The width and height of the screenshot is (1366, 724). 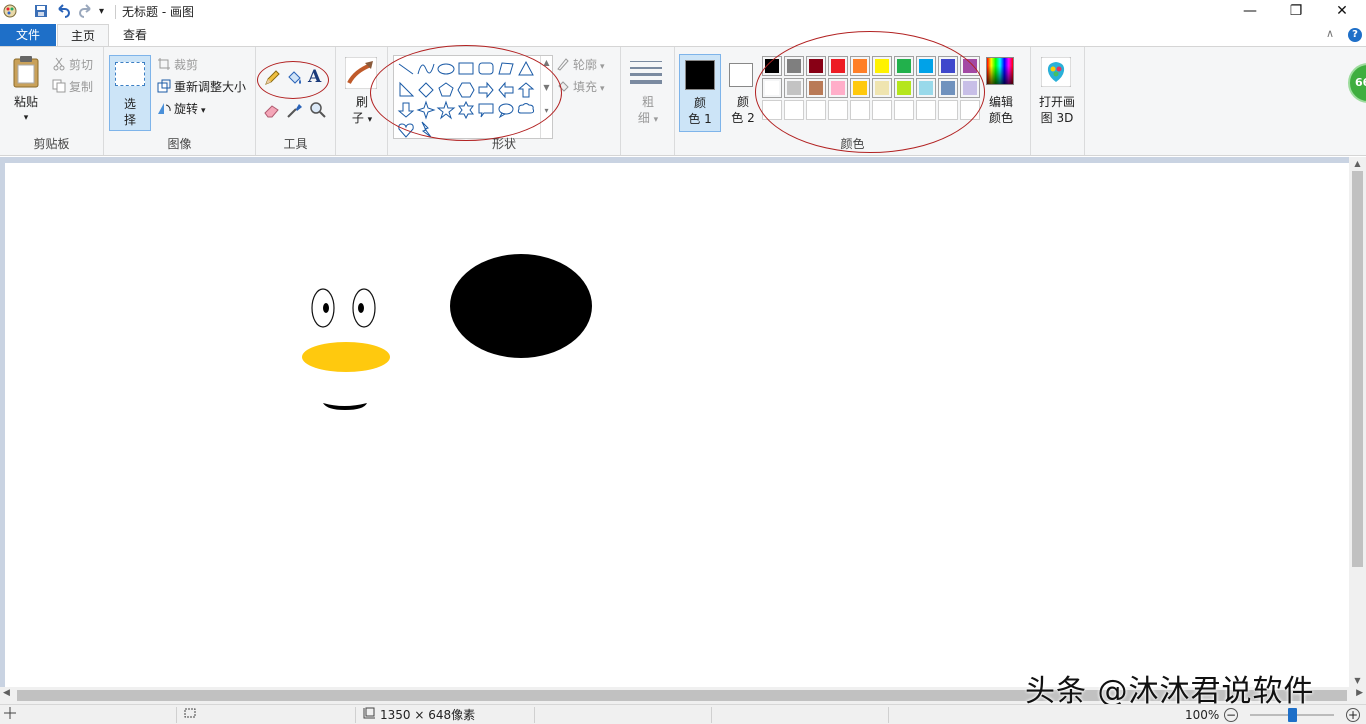 What do you see at coordinates (1001, 102) in the screenshot?
I see `edit-colors-label-top: 编辑` at bounding box center [1001, 102].